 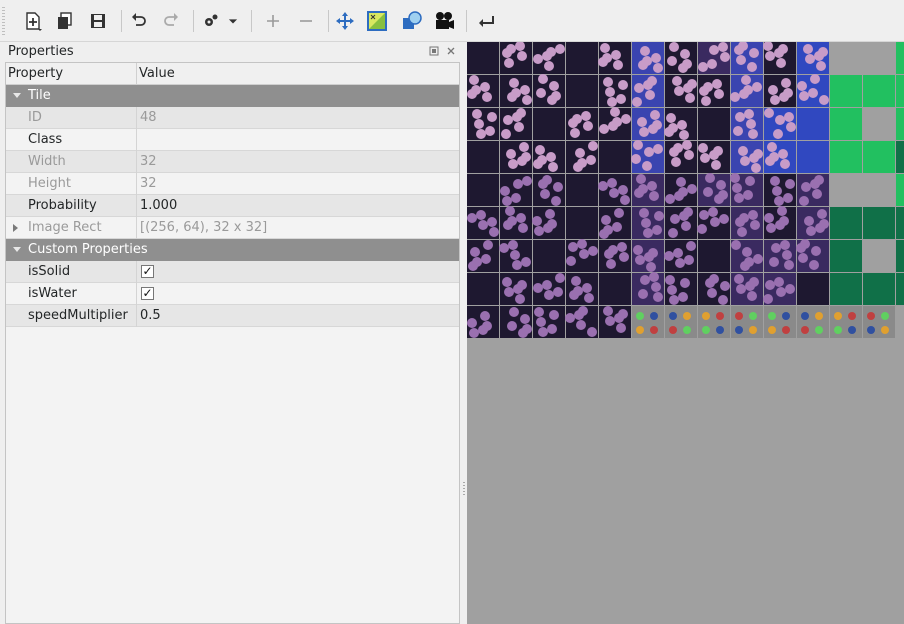 What do you see at coordinates (451, 51) in the screenshot?
I see `close-icon` at bounding box center [451, 51].